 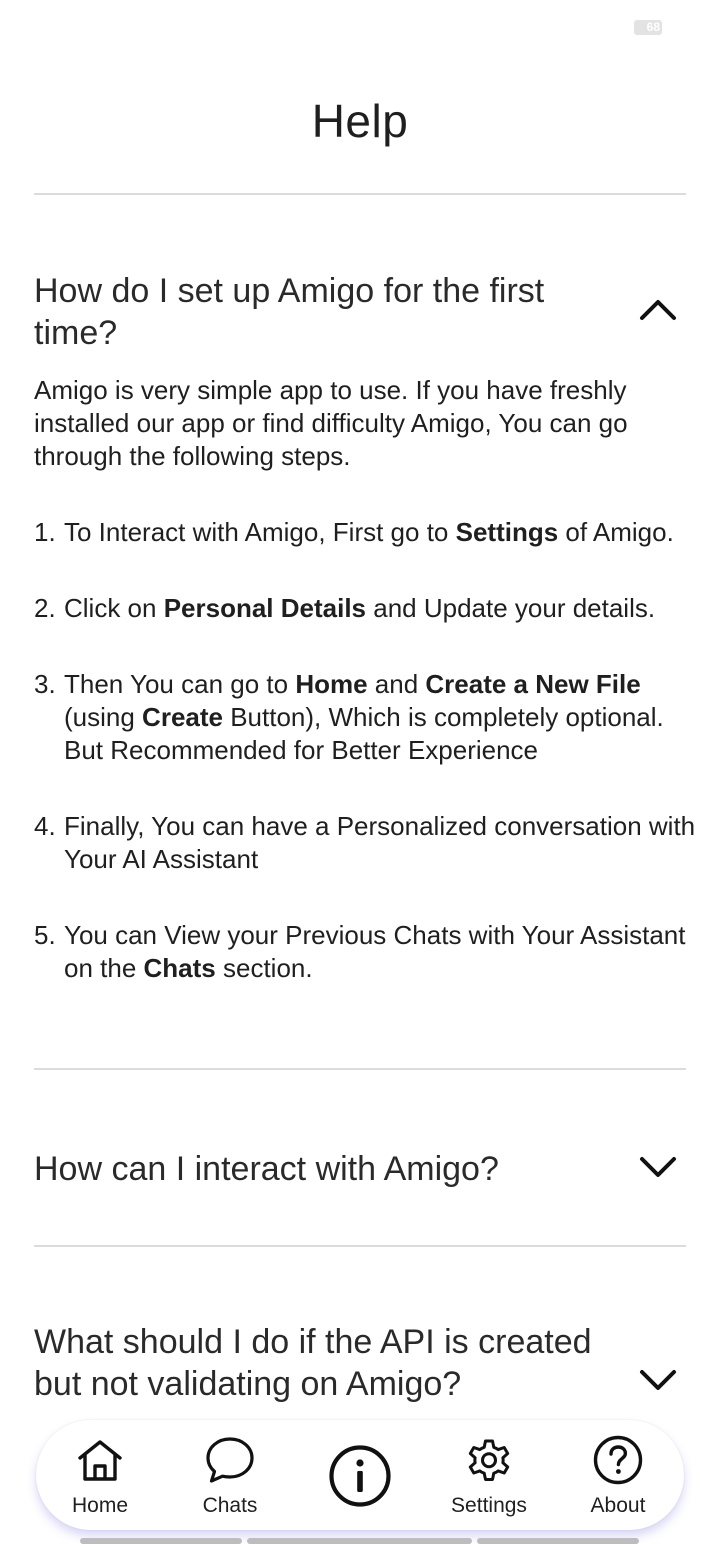 I want to click on gear-icon, so click(x=489, y=1460).